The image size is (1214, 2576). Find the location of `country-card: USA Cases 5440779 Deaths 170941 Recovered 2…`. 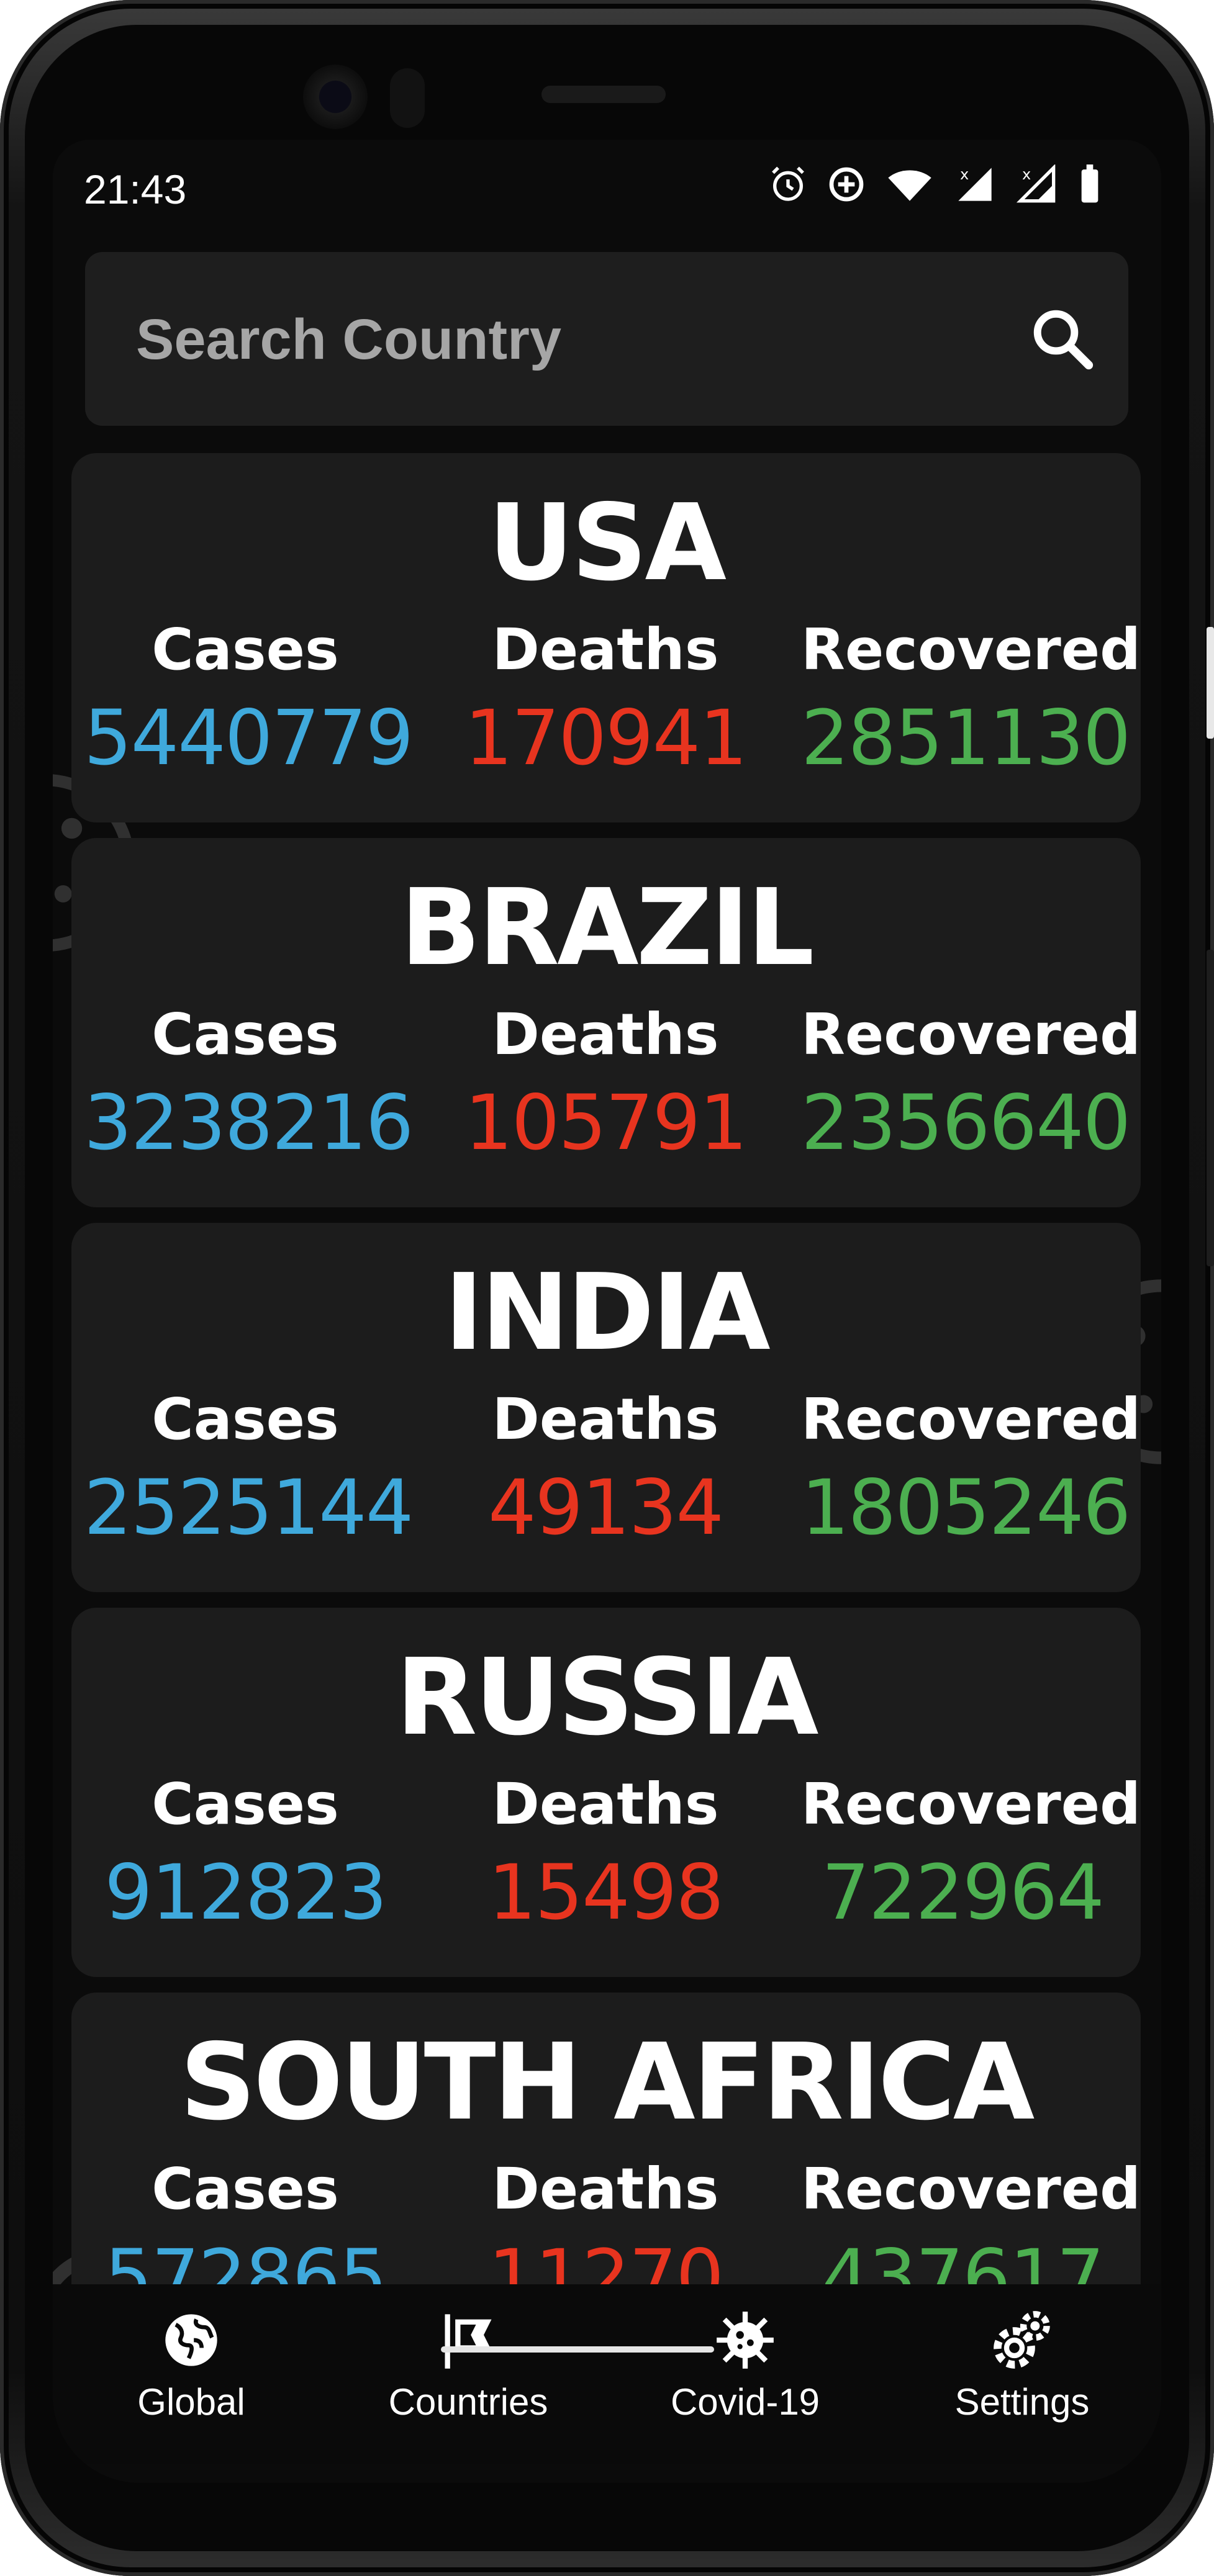

country-card: USA Cases 5440779 Deaths 170941 Recovered 2… is located at coordinates (606, 637).